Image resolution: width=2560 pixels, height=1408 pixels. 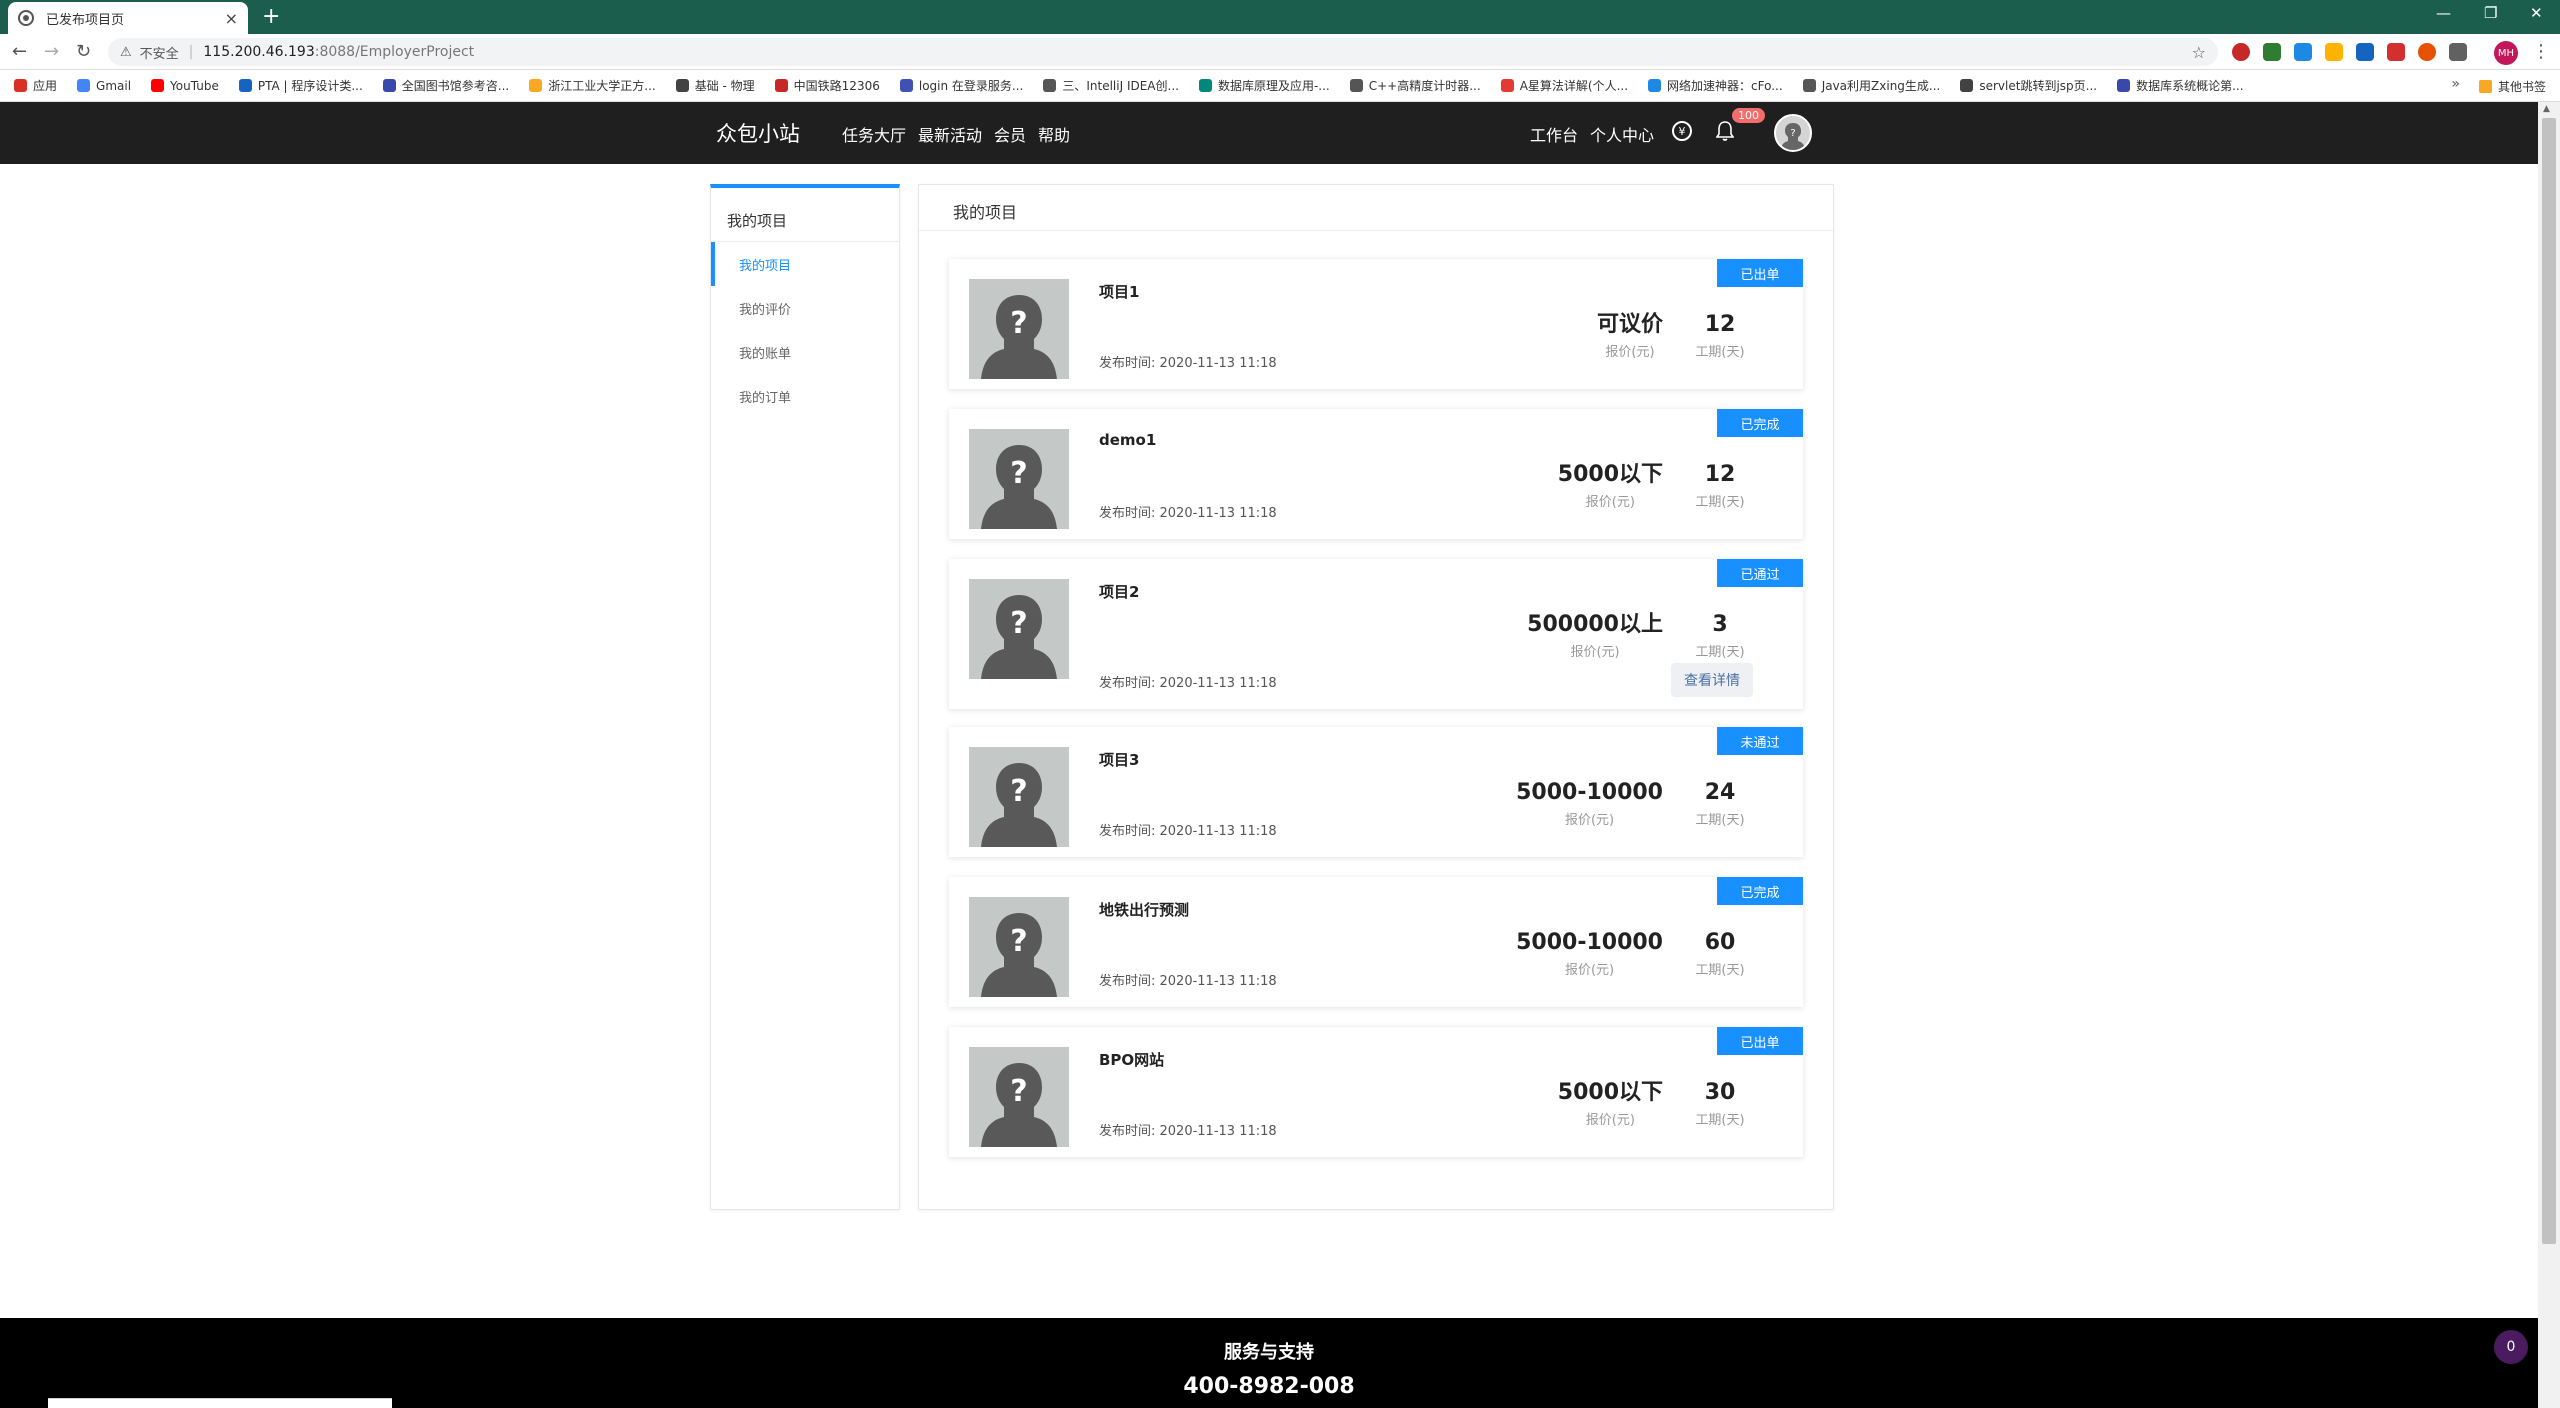 I want to click on browser-tab-bar: 已发布项目页 × + — ❐ ✕, so click(x=1280, y=17).